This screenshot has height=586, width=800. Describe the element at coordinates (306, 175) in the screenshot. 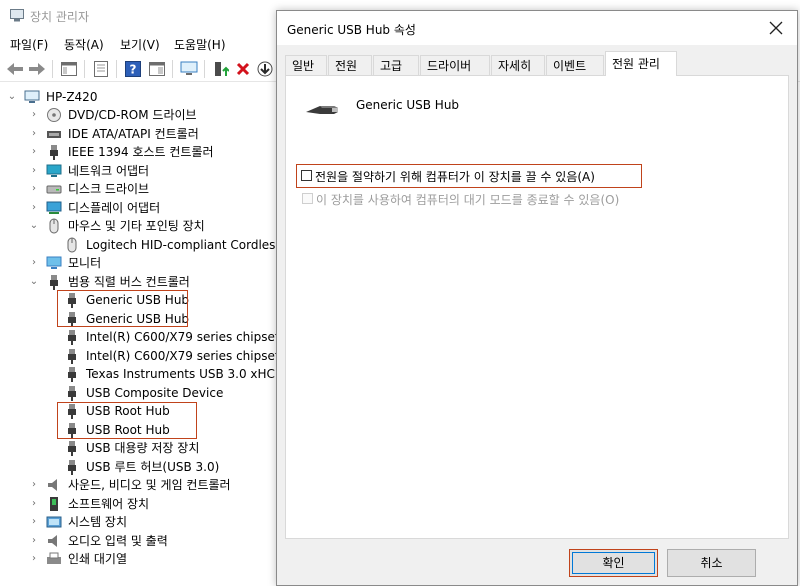

I see `allow-power-off-checkbox` at that location.